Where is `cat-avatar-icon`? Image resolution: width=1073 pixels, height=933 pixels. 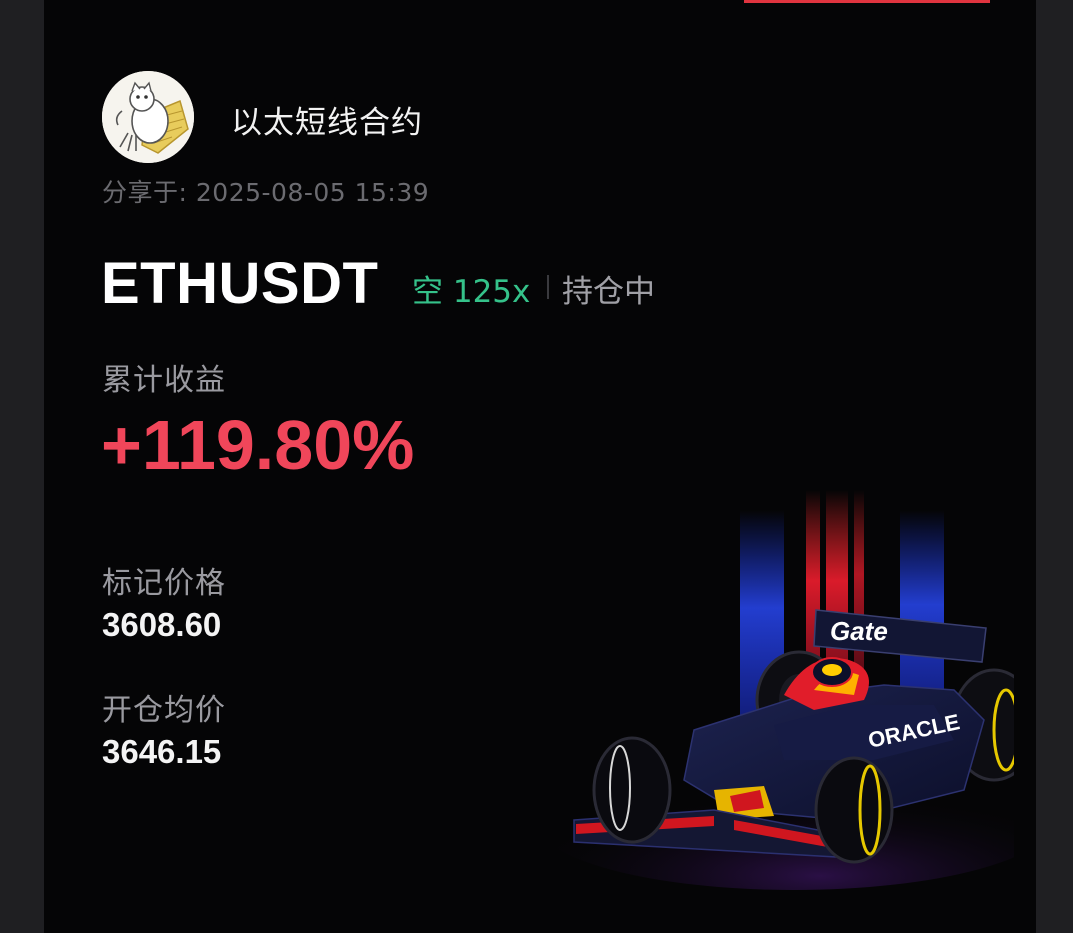 cat-avatar-icon is located at coordinates (148, 117).